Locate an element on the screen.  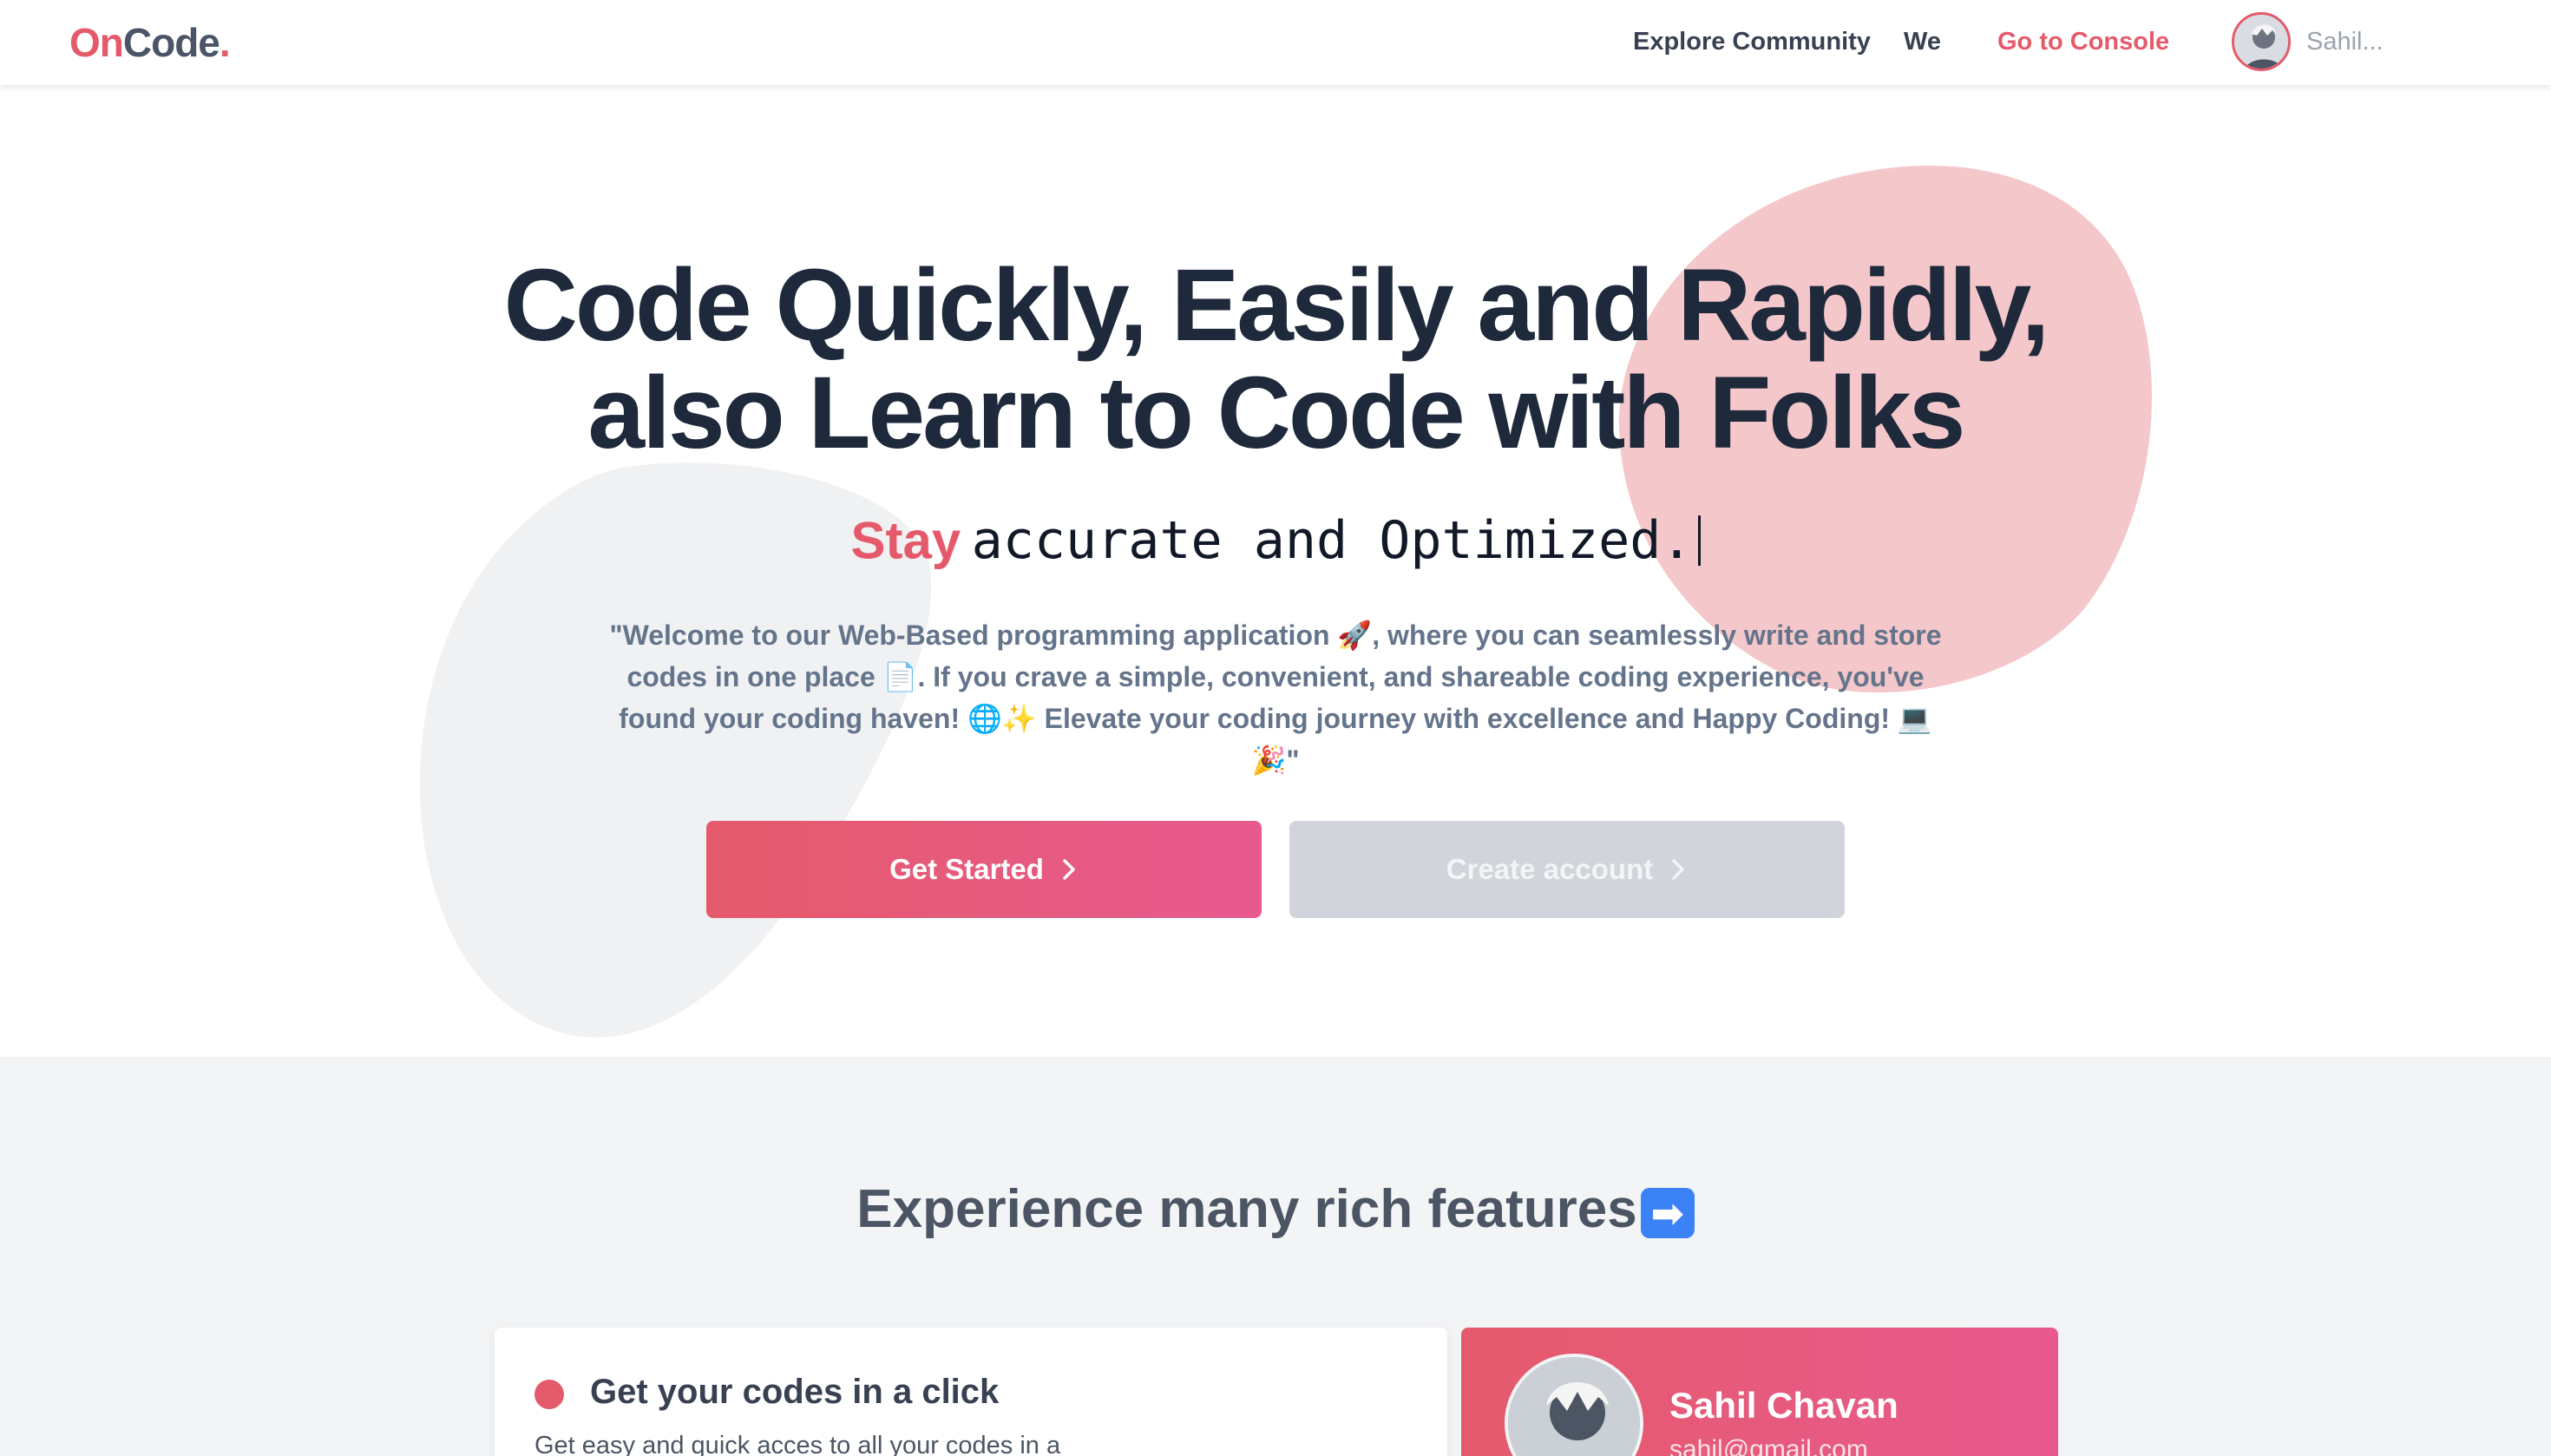
profile-avatar-image is located at coordinates (1574, 1406).